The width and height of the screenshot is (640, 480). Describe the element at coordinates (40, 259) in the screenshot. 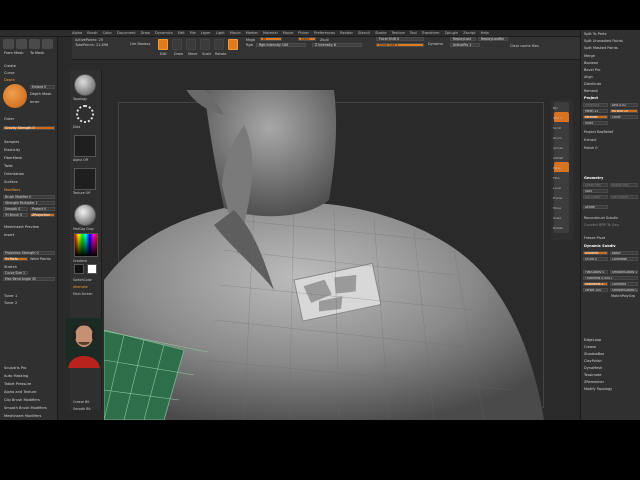

I see `weld-points-toggle: Weld Points` at that location.